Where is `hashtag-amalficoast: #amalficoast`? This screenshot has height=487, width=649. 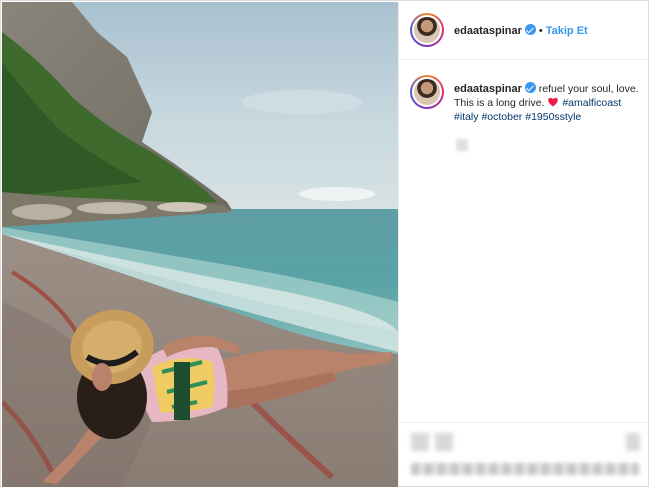 hashtag-amalficoast: #amalficoast is located at coordinates (591, 103).